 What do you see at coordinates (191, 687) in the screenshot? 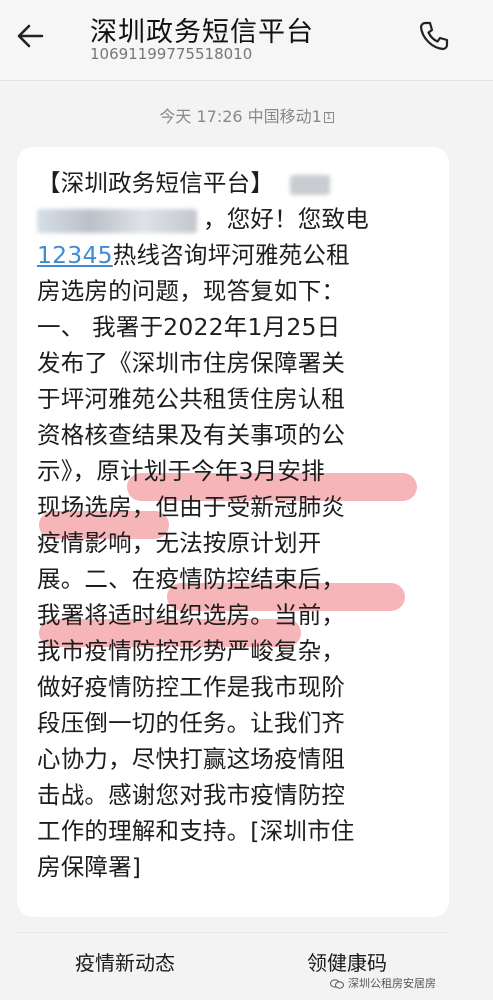
I see `message-line: 做好疫情防控工作是我市现阶` at bounding box center [191, 687].